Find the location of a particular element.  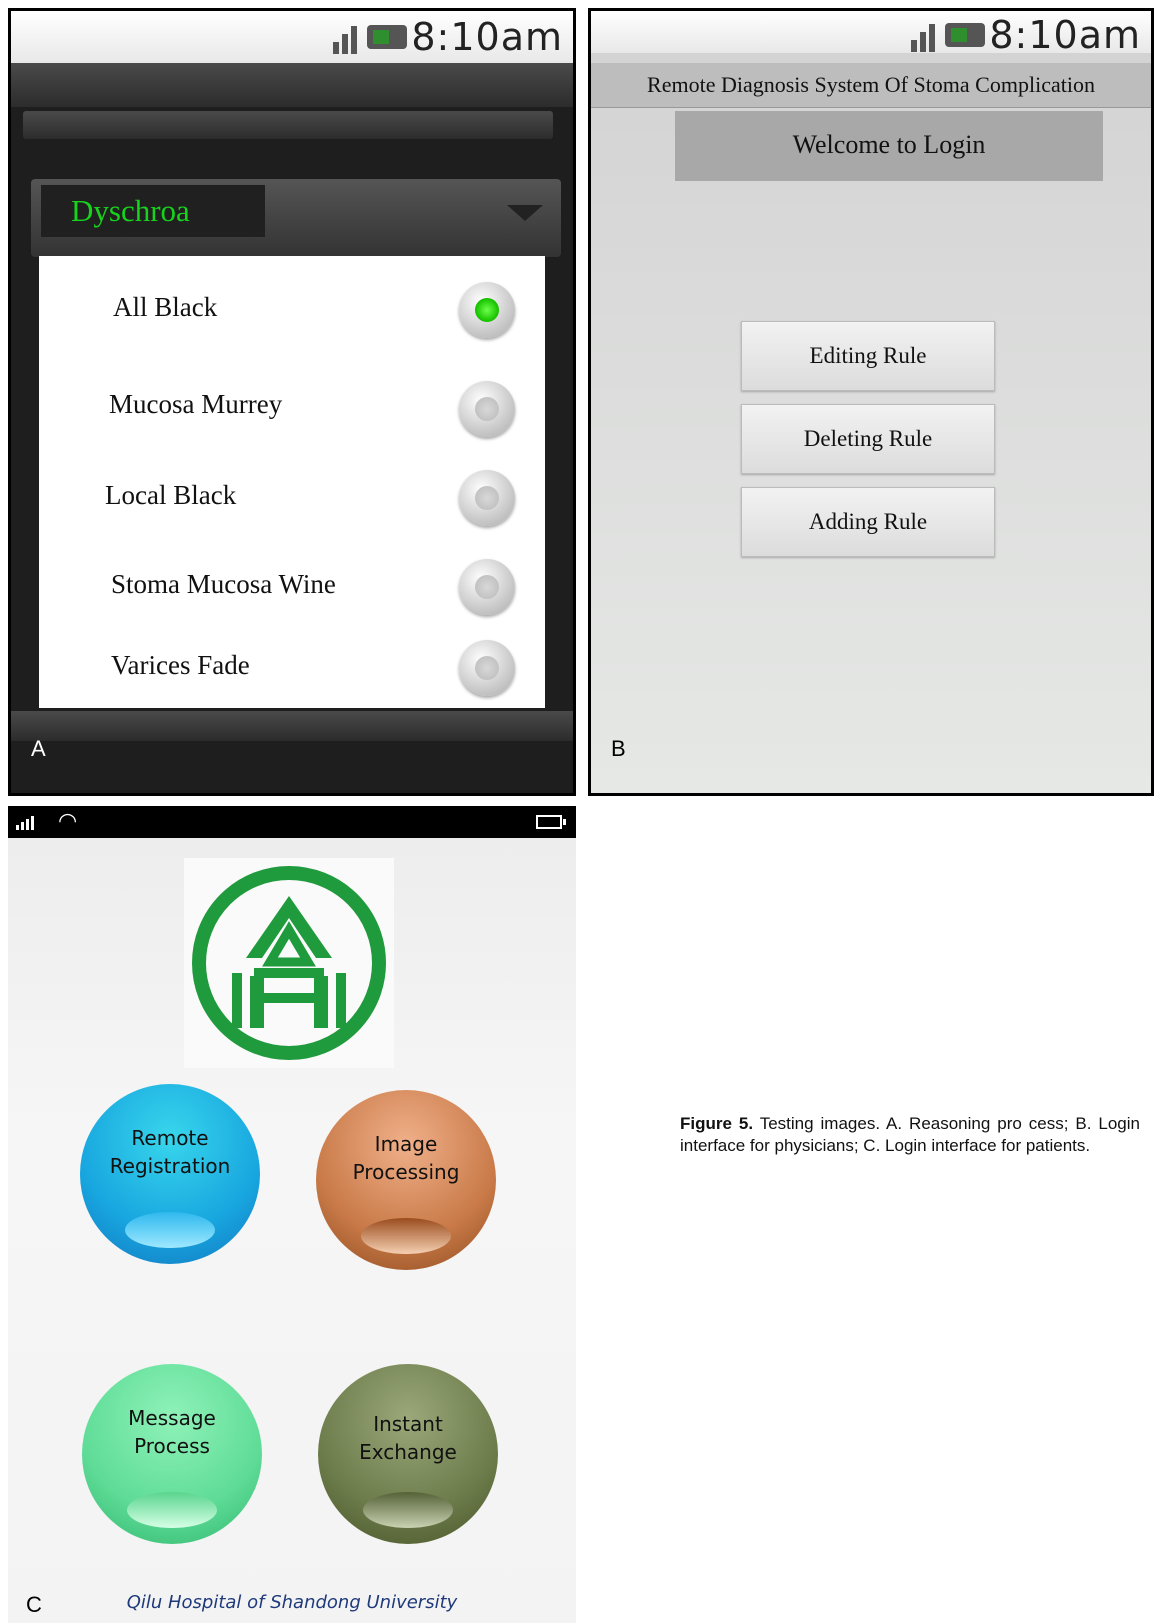

remote-registration-button: Remote Registration is located at coordinates (170, 1174).